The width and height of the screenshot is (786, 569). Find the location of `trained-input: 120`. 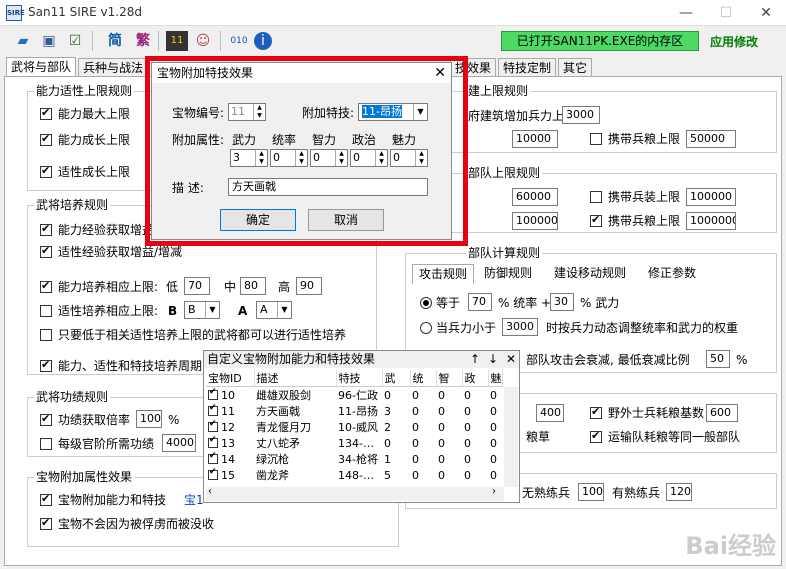

trained-input: 120 is located at coordinates (679, 492).